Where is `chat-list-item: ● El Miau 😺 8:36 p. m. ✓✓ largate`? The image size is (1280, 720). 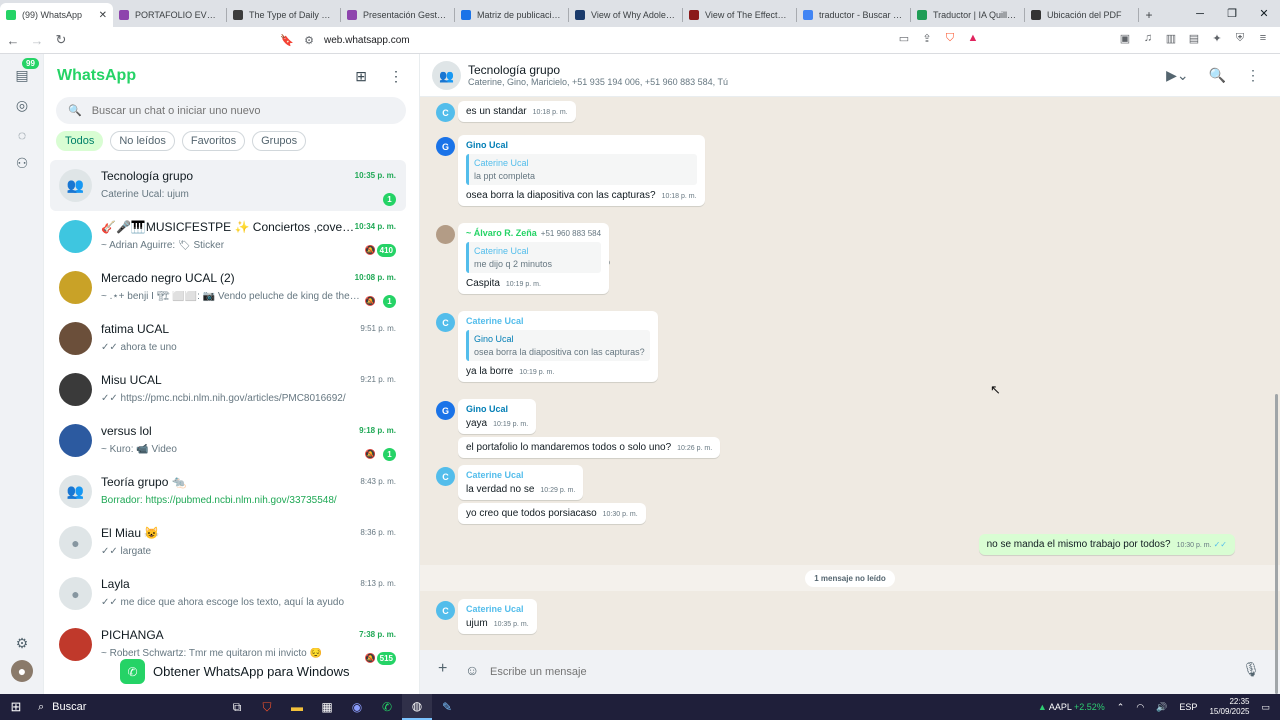 chat-list-item: ● El Miau 😺 8:36 p. m. ✓✓ largate is located at coordinates (228, 542).